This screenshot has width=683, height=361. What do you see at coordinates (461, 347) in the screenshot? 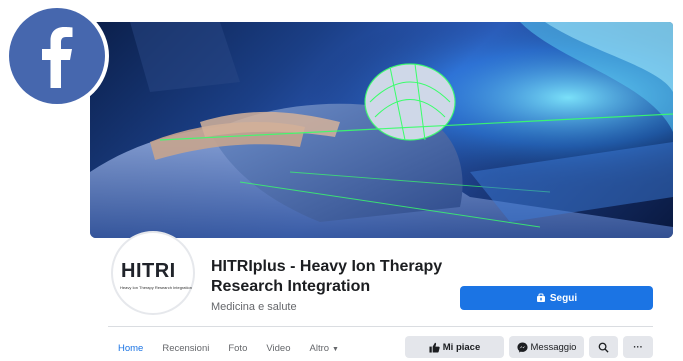
I see `like-label: Mi piace` at bounding box center [461, 347].